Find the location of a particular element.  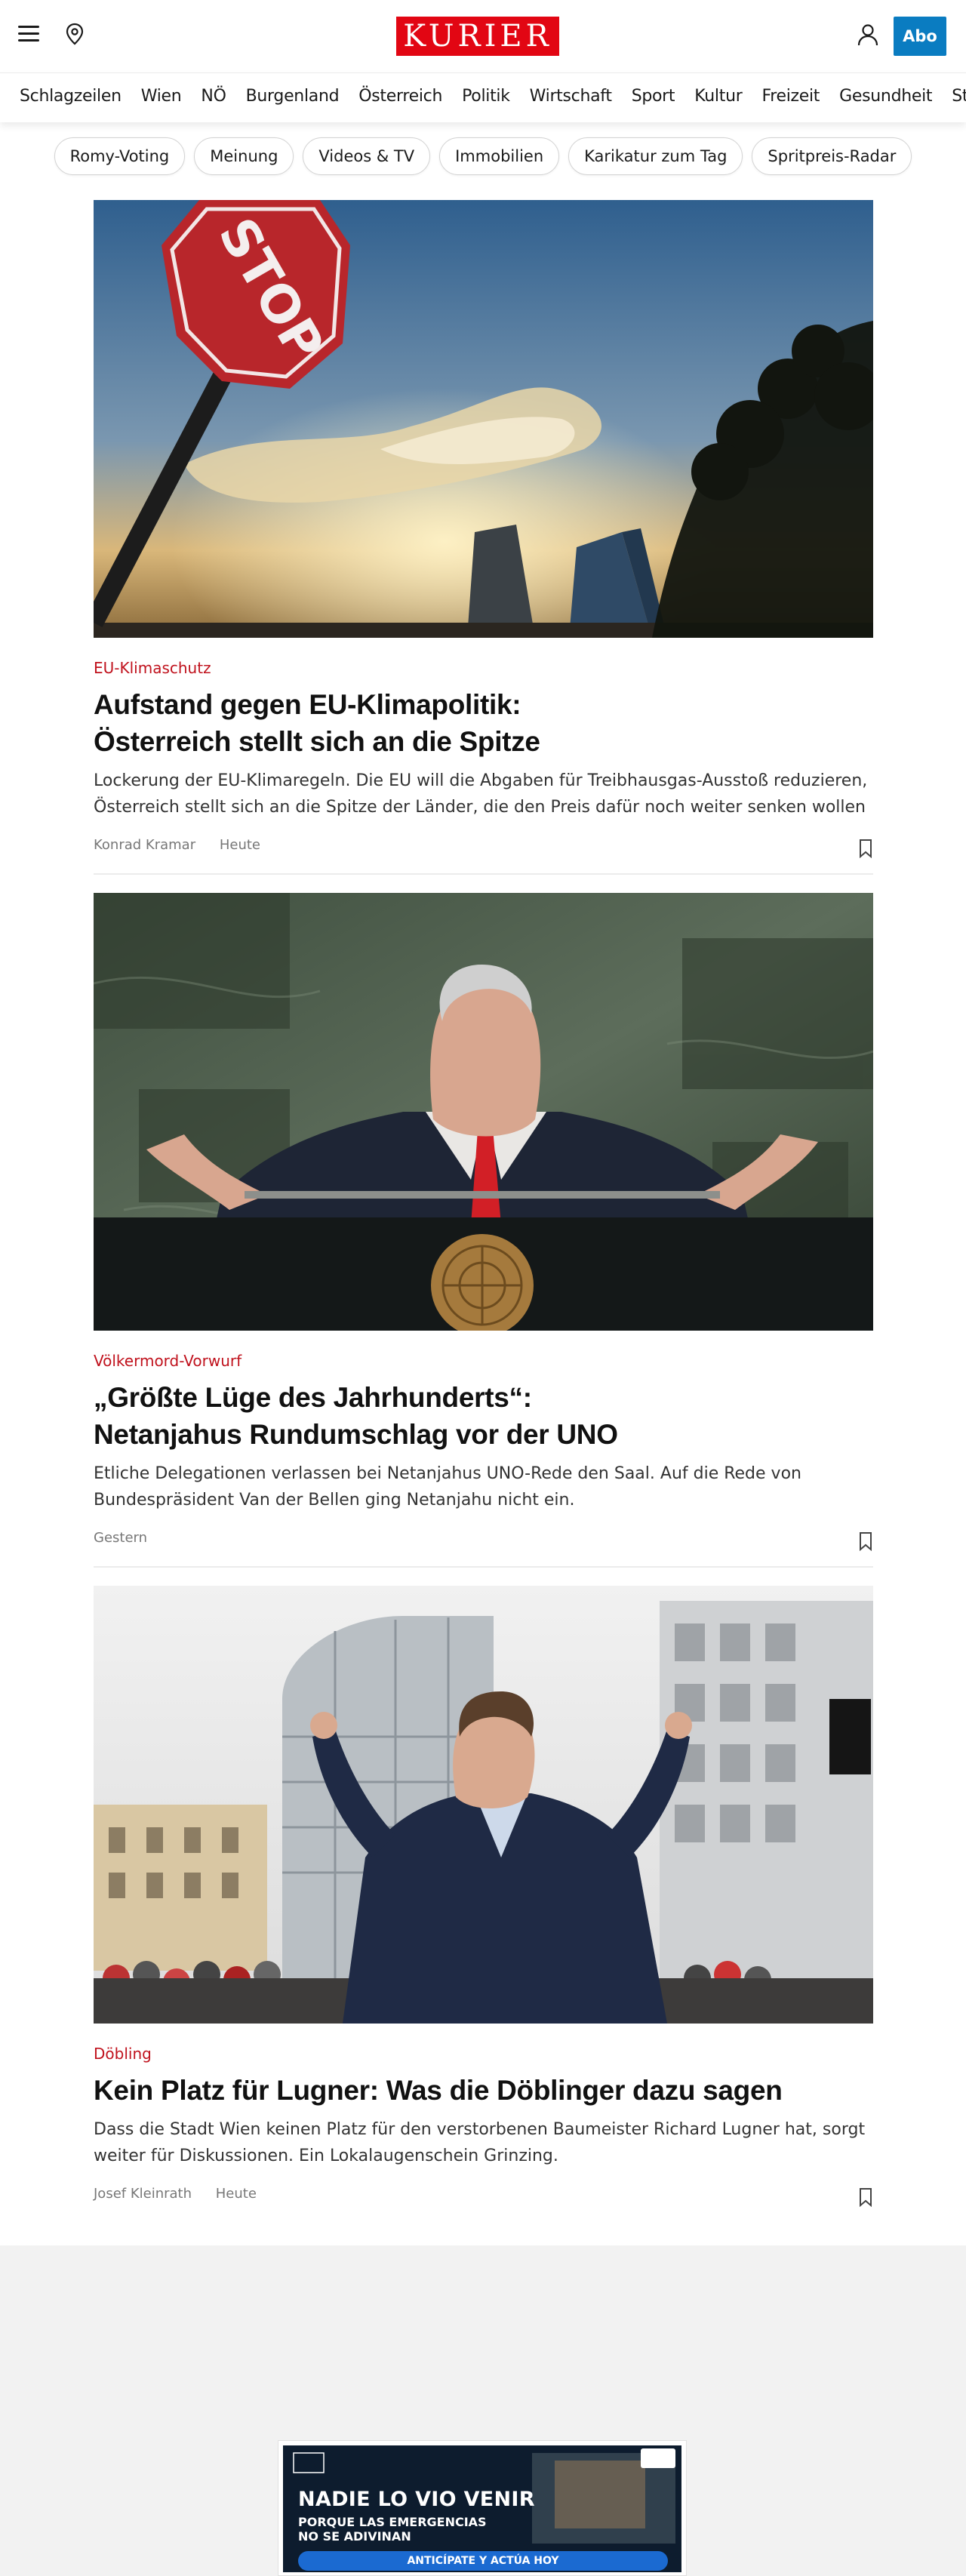

nav-item-noe: NÖ is located at coordinates (213, 96).